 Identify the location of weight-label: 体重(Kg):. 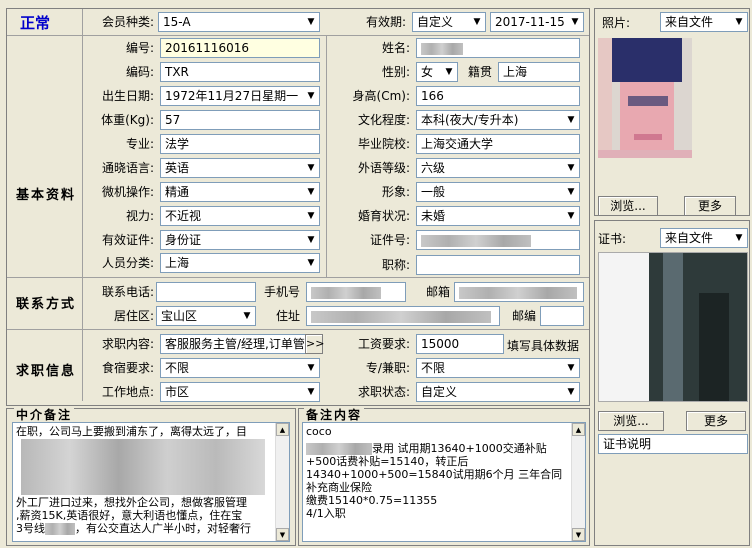
(127, 120).